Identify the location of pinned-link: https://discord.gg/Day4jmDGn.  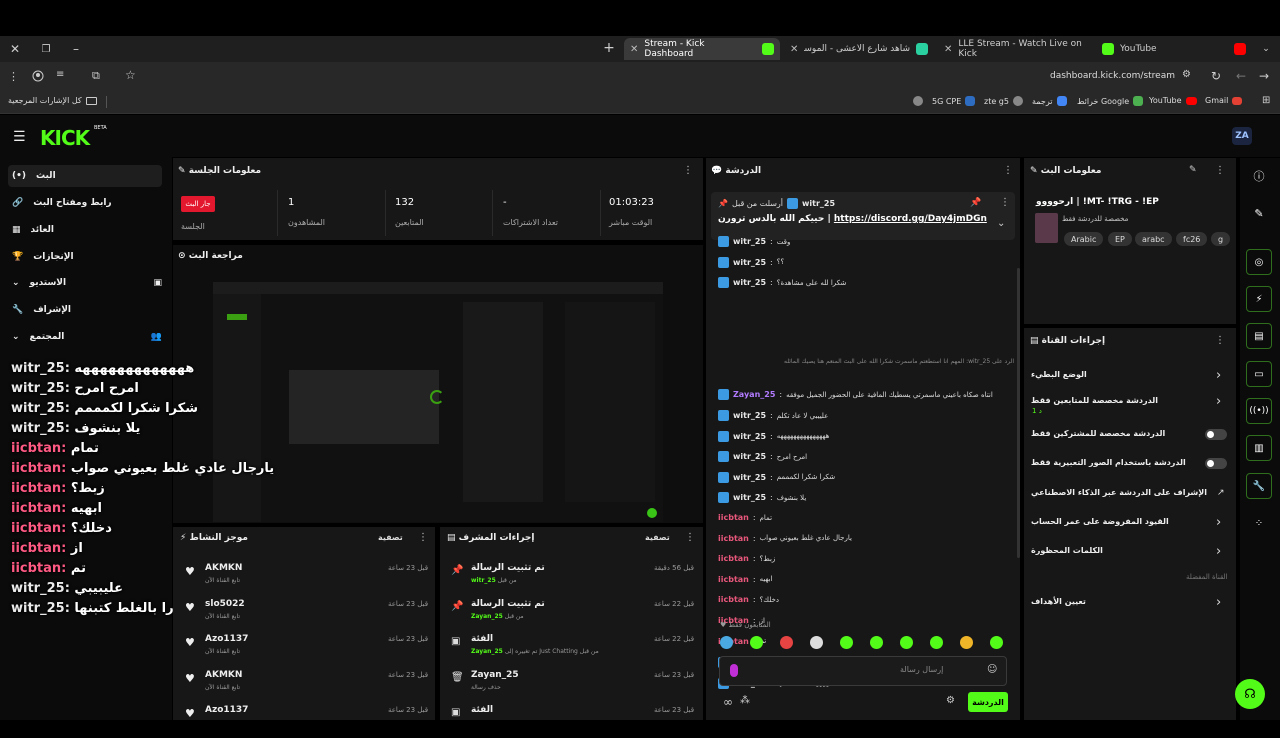
(910, 219).